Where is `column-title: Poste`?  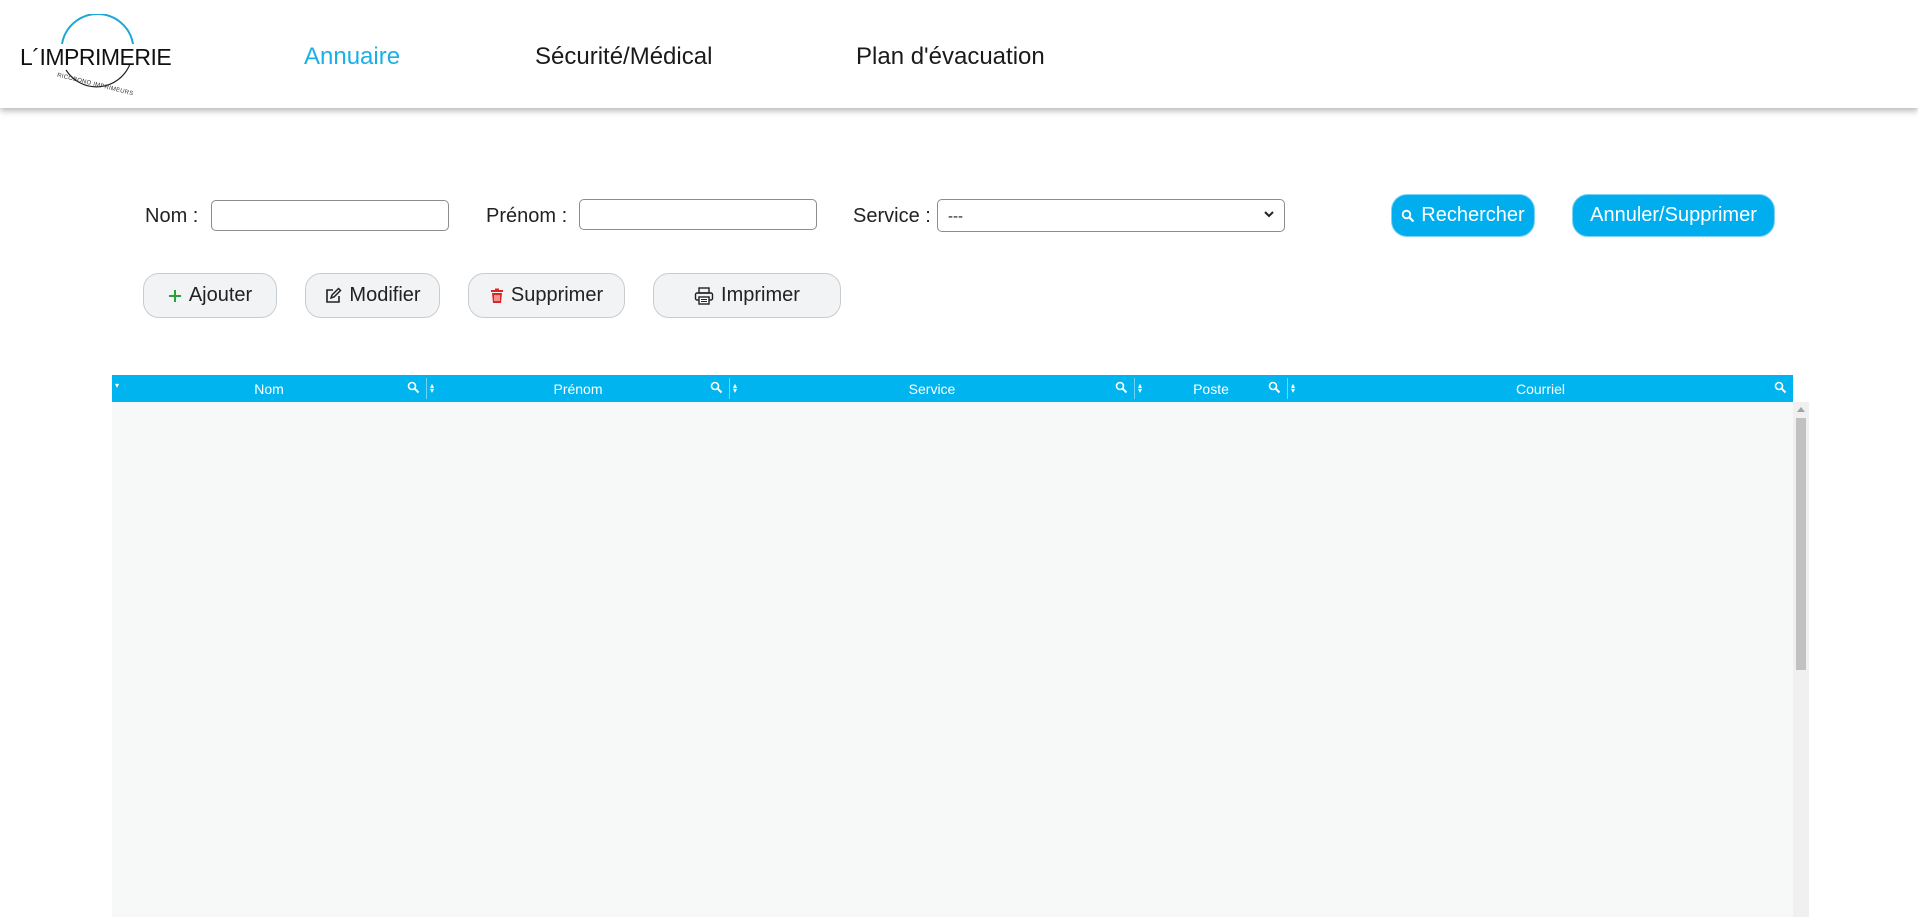
column-title: Poste is located at coordinates (1211, 389).